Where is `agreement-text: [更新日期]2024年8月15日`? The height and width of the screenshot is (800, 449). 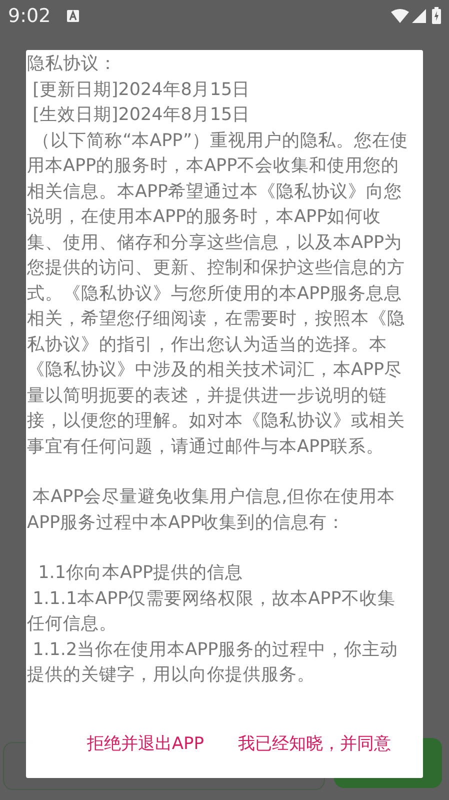 agreement-text: [更新日期]2024年8月15日 is located at coordinates (142, 90).